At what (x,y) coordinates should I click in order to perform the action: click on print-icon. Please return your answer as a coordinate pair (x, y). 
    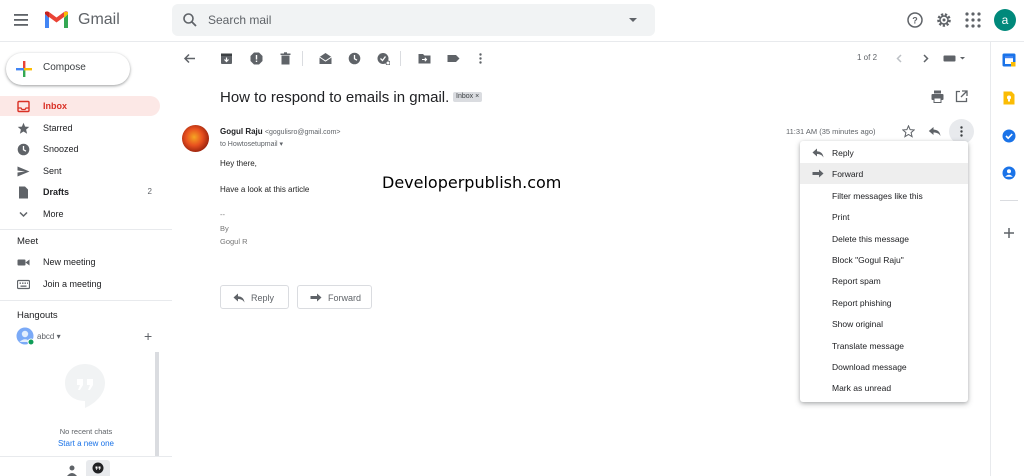
    Looking at the image, I should click on (937, 96).